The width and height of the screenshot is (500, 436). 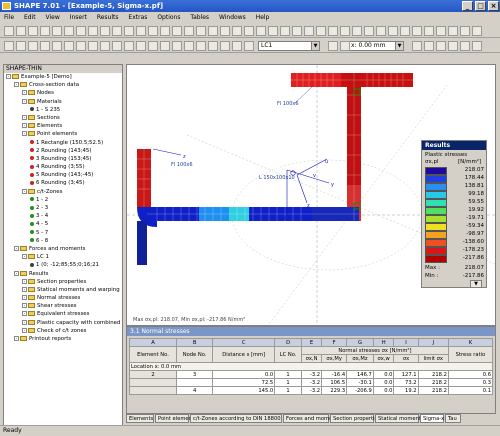 What do you see at coordinates (63, 85) in the screenshot?
I see `tree-item: - Cross-section data` at bounding box center [63, 85].